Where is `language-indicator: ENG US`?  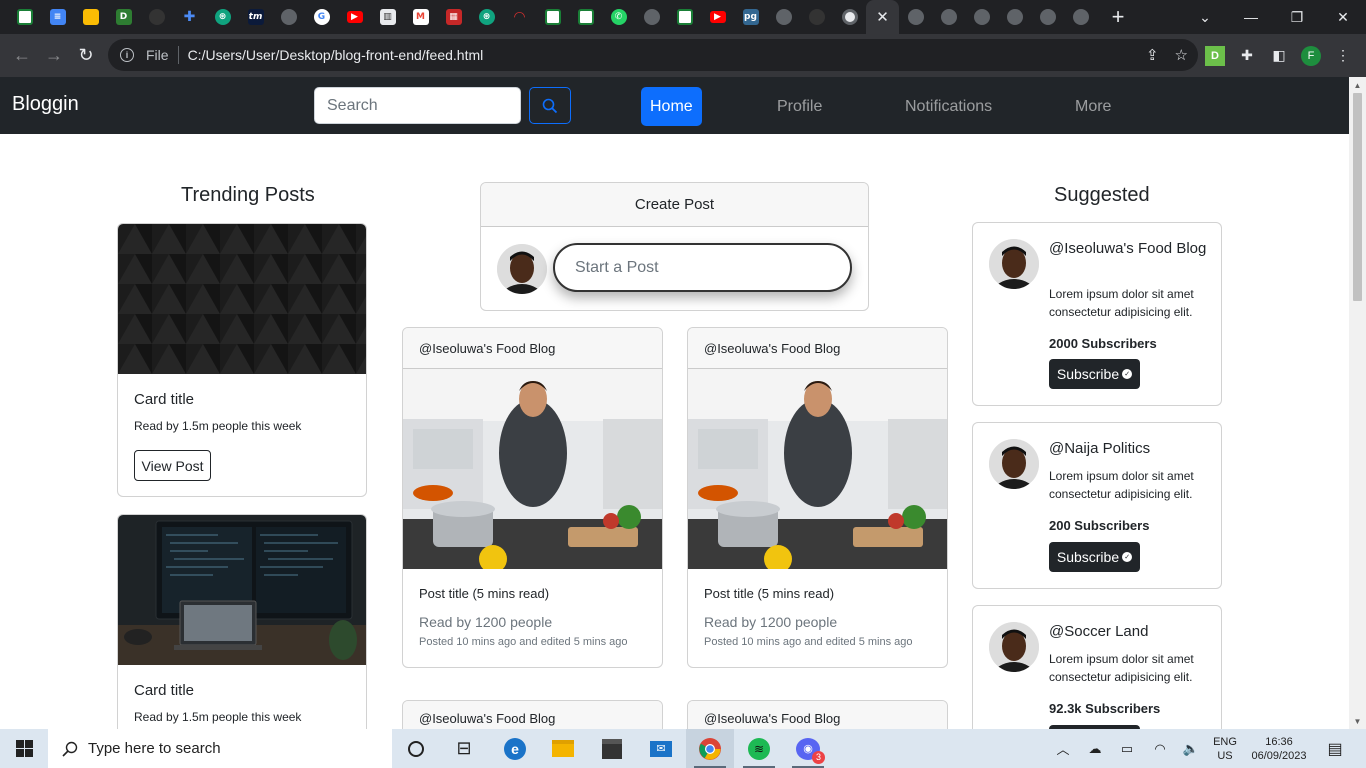 language-indicator: ENG US is located at coordinates (1225, 748).